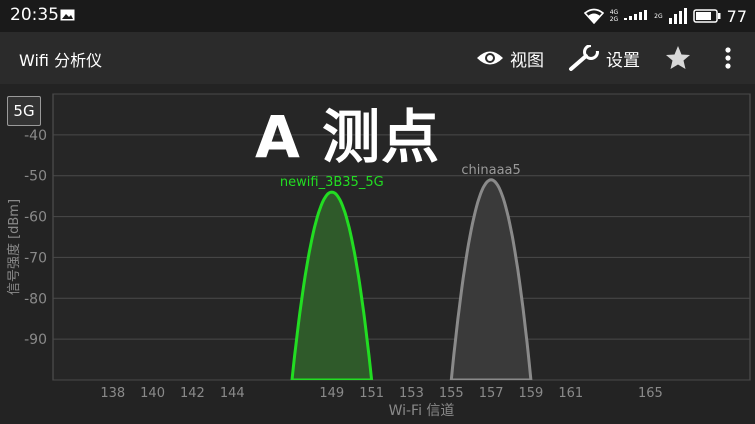 This screenshot has height=424, width=755. I want to click on x-tick-label: 159, so click(531, 393).